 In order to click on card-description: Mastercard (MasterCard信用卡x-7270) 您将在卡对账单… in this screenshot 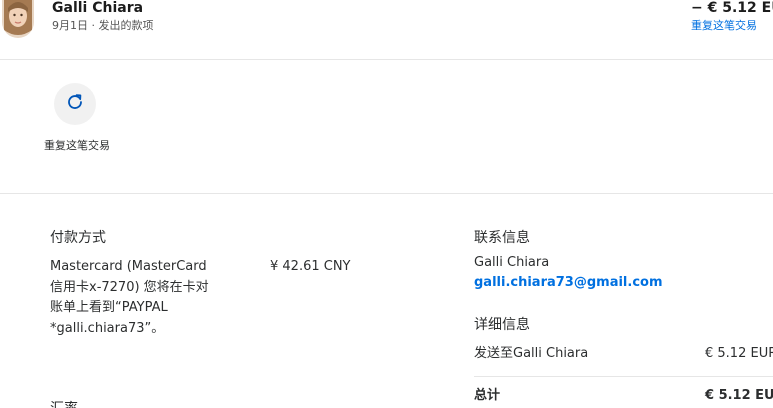, I will do `click(129, 297)`.